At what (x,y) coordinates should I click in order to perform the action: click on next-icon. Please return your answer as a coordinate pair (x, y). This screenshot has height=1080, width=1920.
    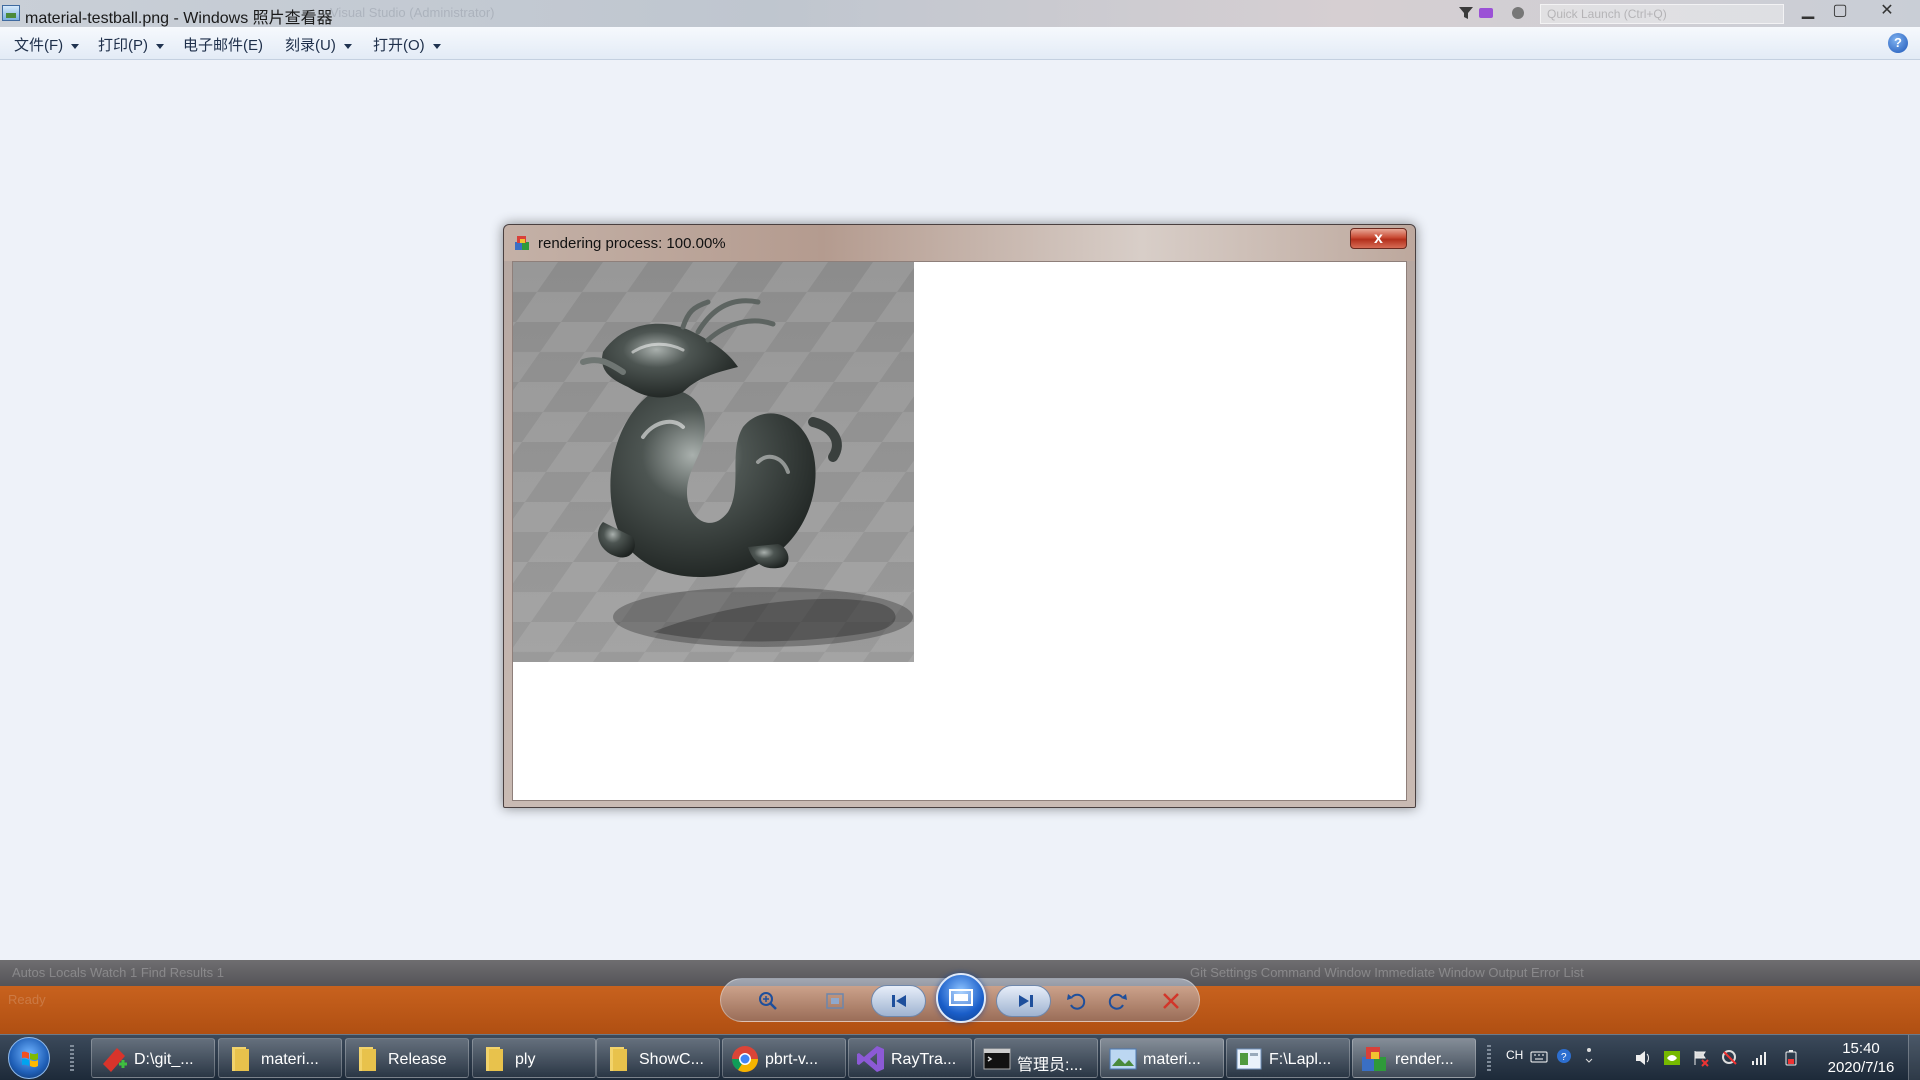
    Looking at the image, I should click on (1026, 1001).